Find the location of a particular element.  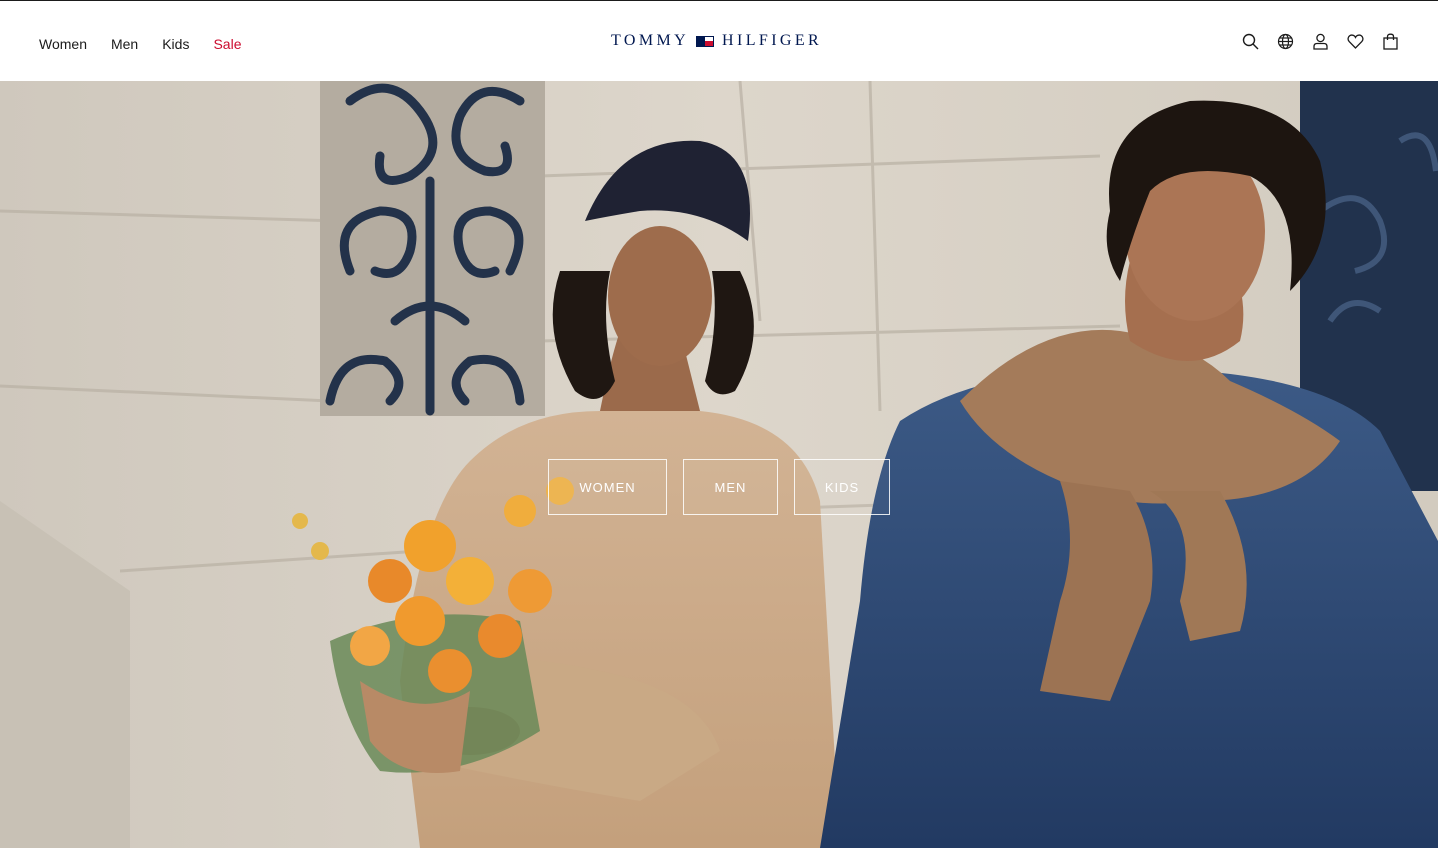

wishlist-heart-icon is located at coordinates (1355, 41).